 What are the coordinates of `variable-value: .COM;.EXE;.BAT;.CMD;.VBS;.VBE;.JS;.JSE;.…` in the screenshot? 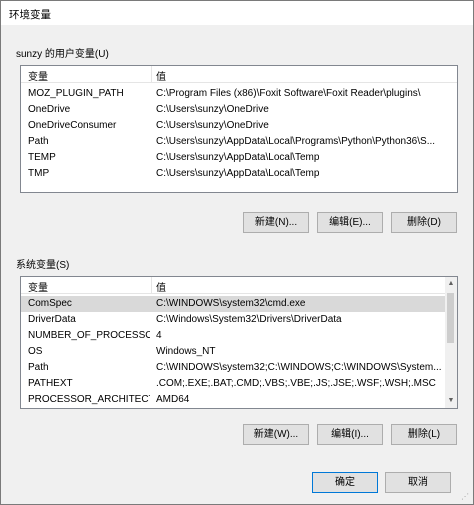 It's located at (296, 383).